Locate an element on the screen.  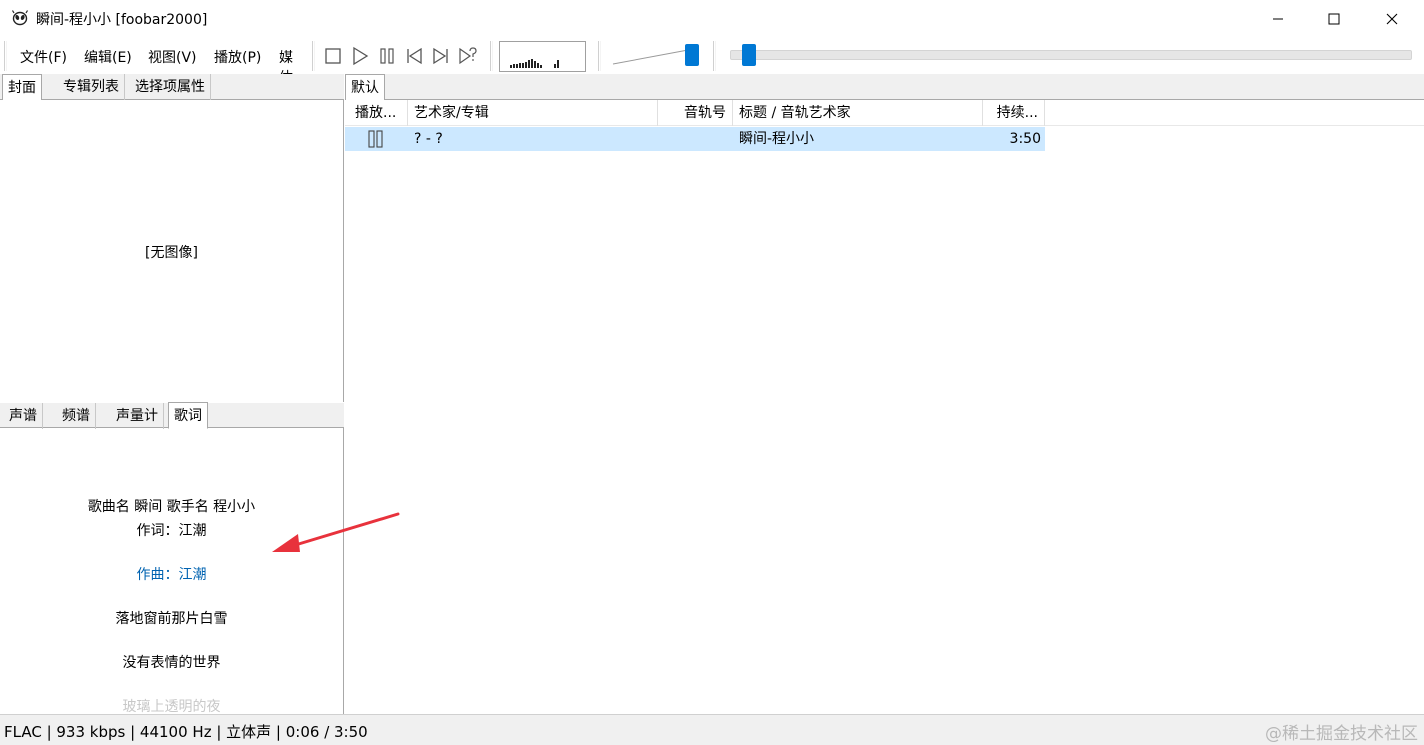
close-button is located at coordinates (1392, 19).